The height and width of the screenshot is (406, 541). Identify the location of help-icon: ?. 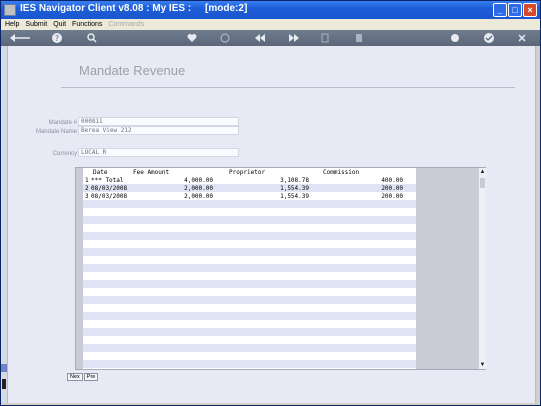
(57, 38).